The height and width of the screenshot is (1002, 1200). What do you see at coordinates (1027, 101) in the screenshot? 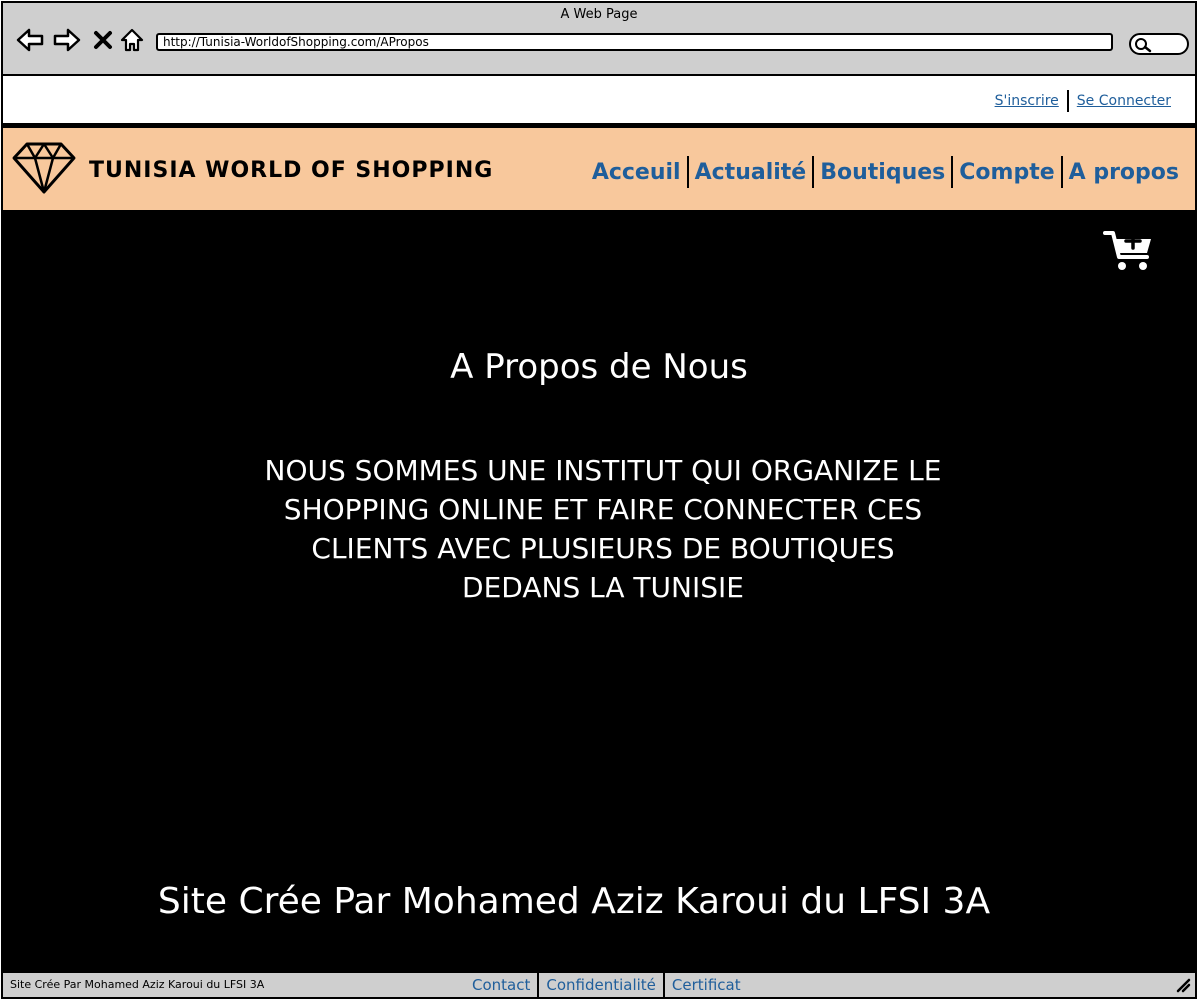
I see `signup-link: S'inscrire` at bounding box center [1027, 101].